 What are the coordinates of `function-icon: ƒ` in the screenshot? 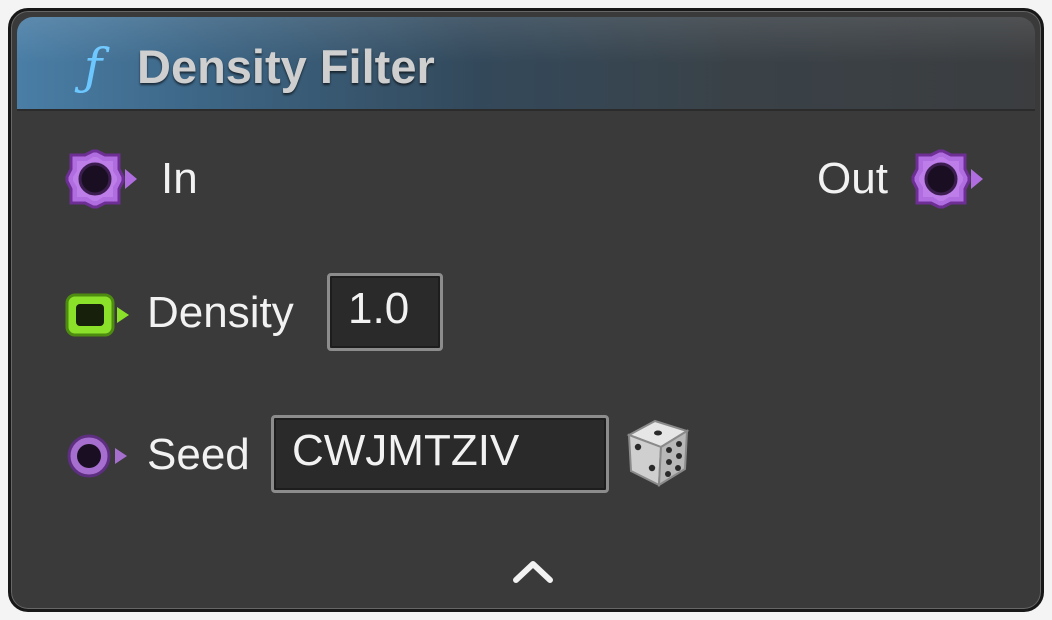 It's located at (93, 67).